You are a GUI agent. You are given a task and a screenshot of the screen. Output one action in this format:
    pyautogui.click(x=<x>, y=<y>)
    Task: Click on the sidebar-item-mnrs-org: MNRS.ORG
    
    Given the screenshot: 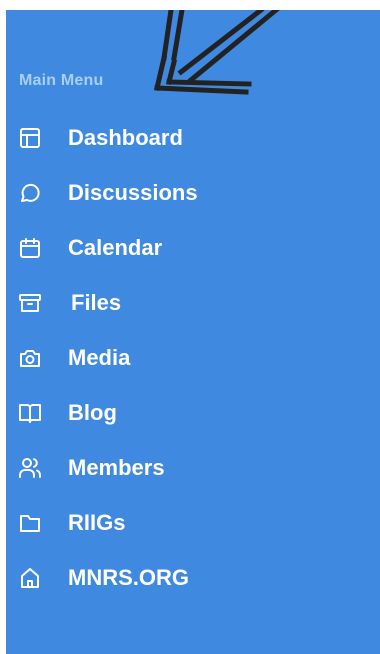 What is the action you would take?
    pyautogui.click(x=193, y=577)
    